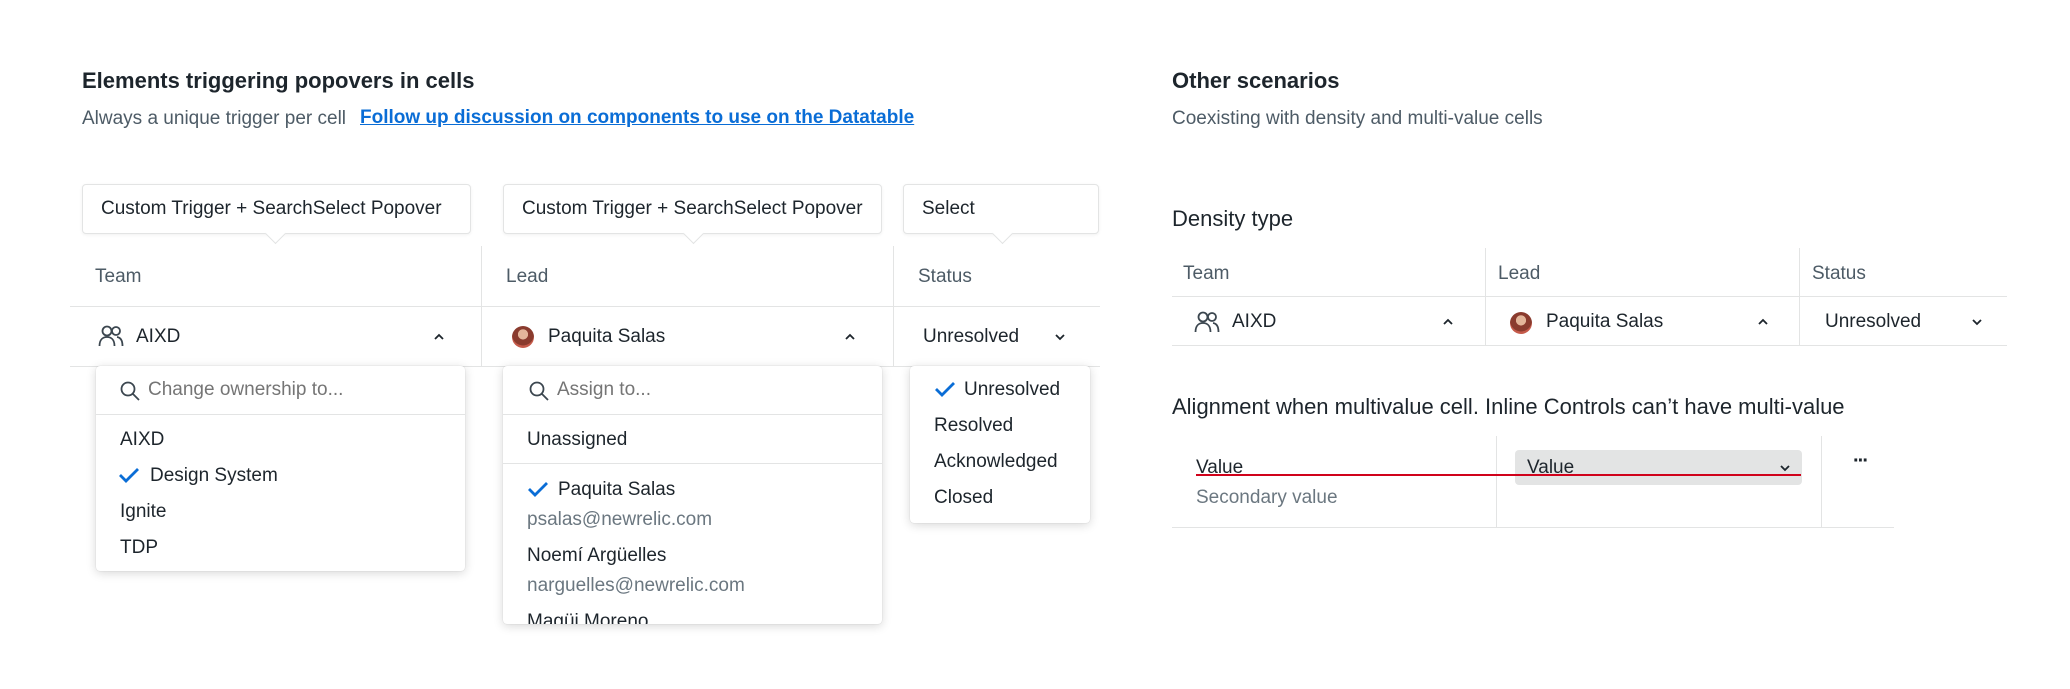  Describe the element at coordinates (973, 426) in the screenshot. I see `status-option: Resolved` at that location.